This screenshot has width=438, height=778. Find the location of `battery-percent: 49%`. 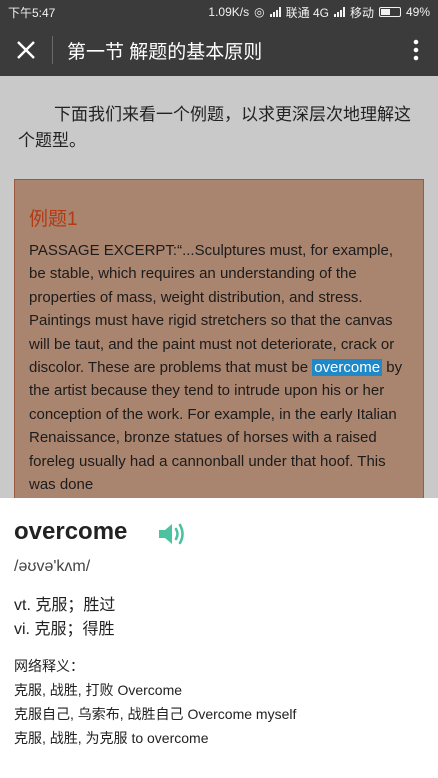

battery-percent: 49% is located at coordinates (417, 12).